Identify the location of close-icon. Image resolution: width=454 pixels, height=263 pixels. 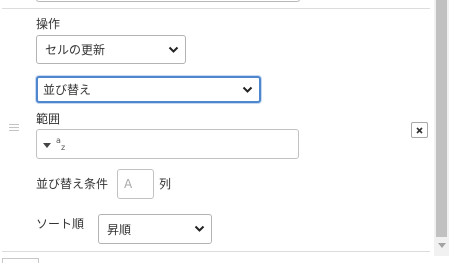
(419, 130).